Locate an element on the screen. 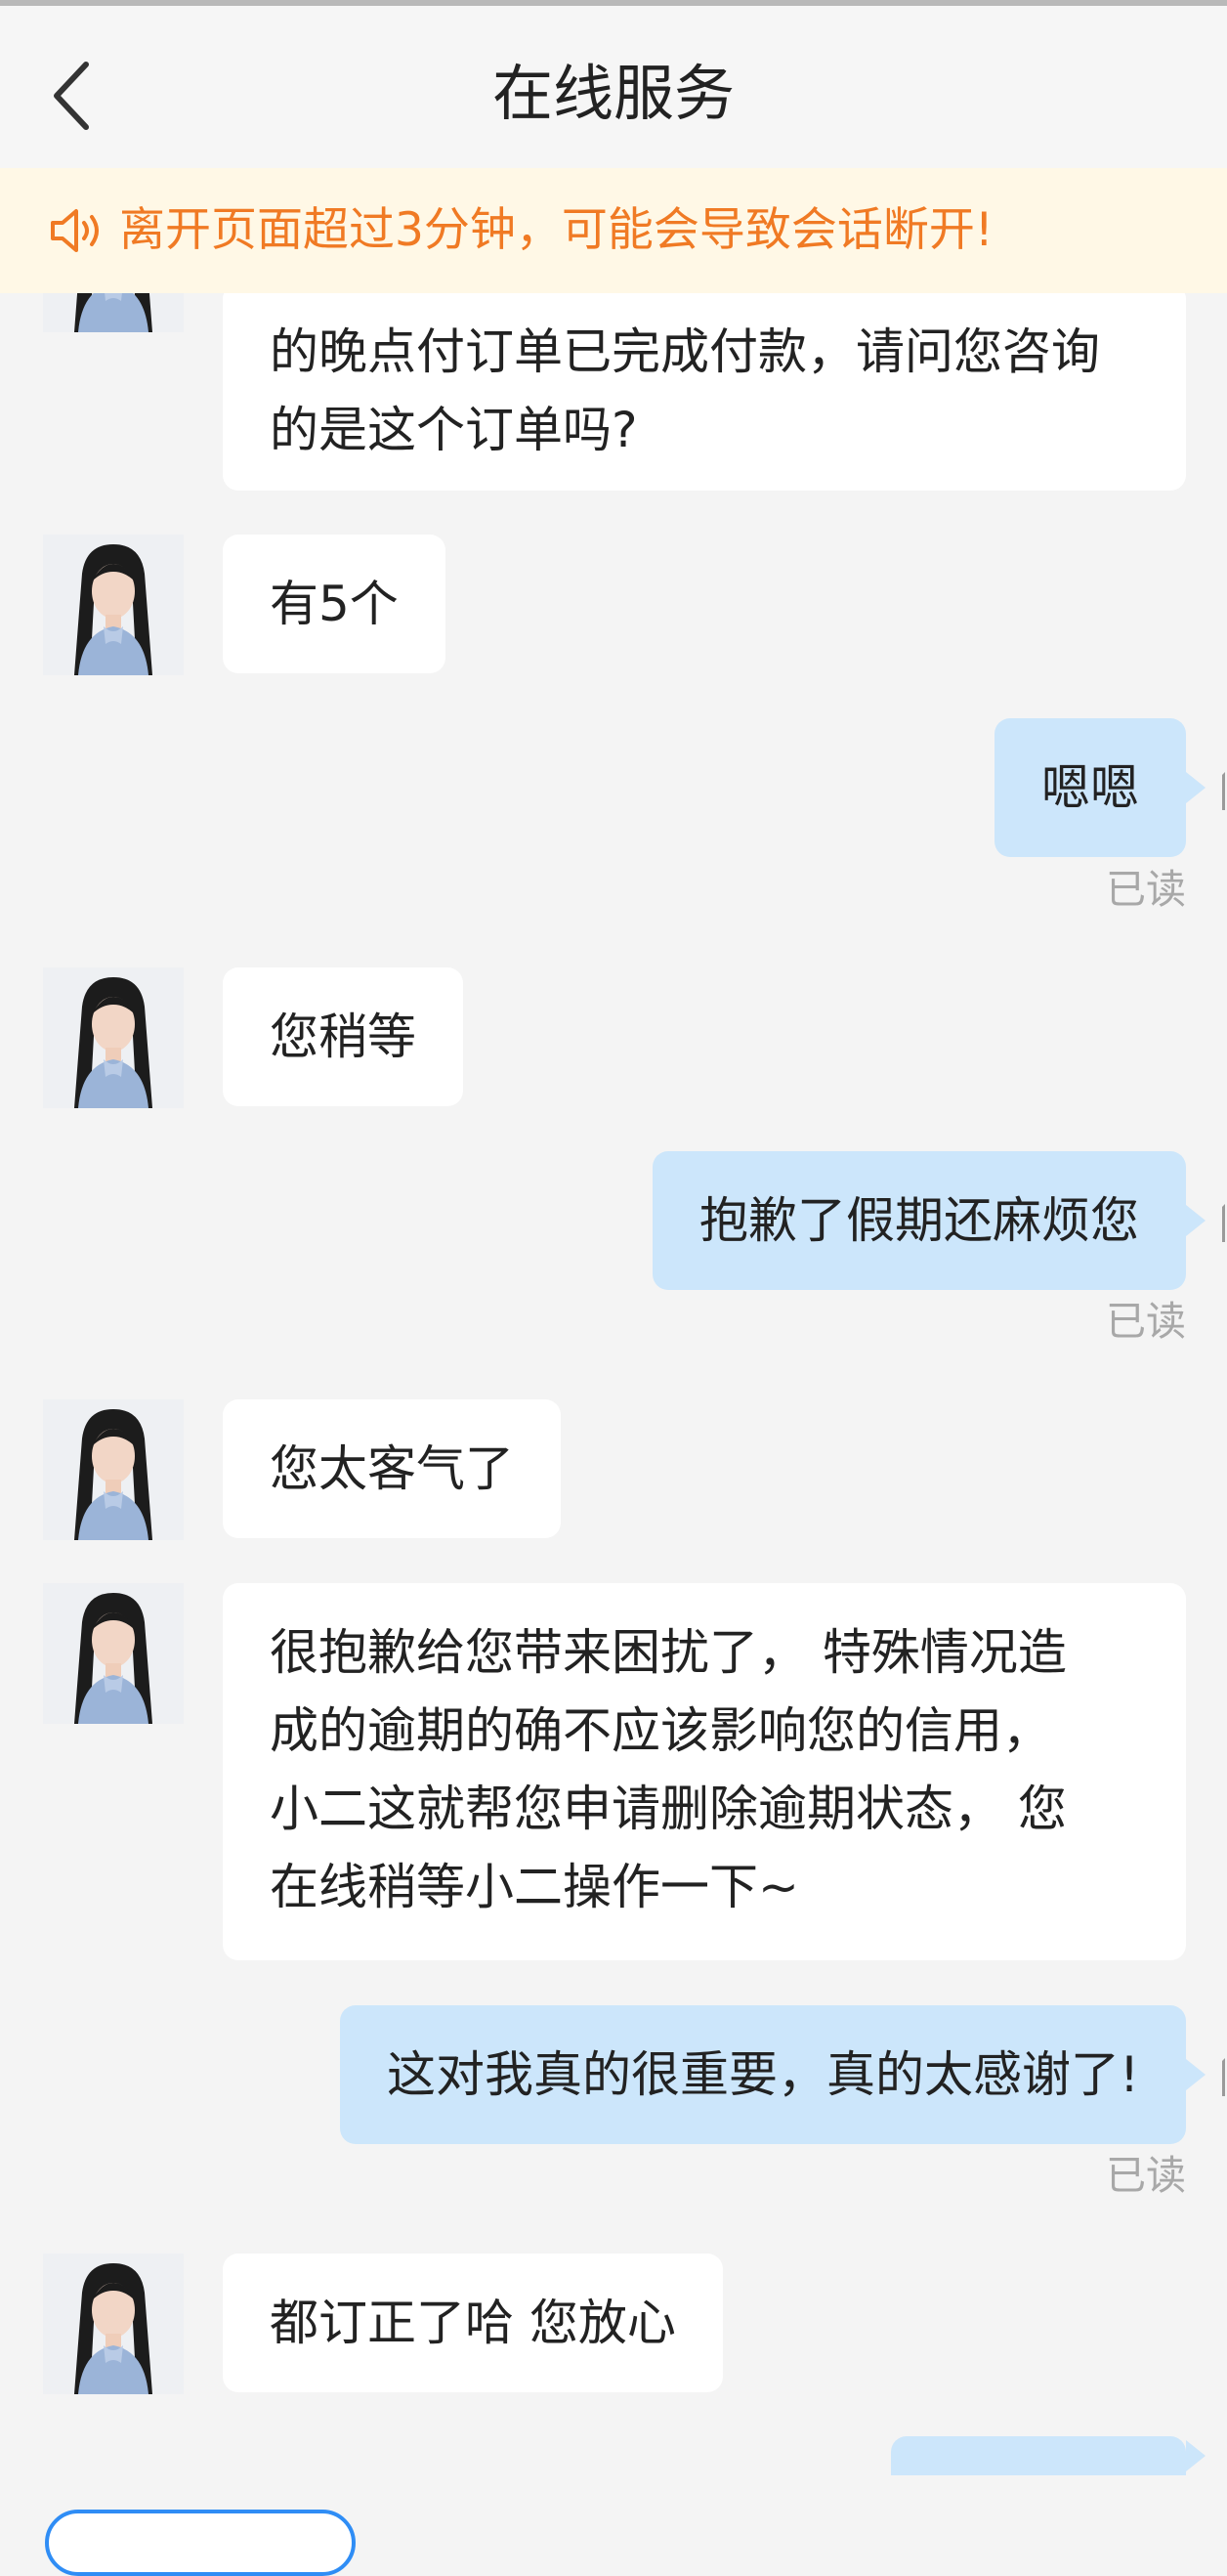  user-message: 嗯嗯 is located at coordinates (1100, 788).